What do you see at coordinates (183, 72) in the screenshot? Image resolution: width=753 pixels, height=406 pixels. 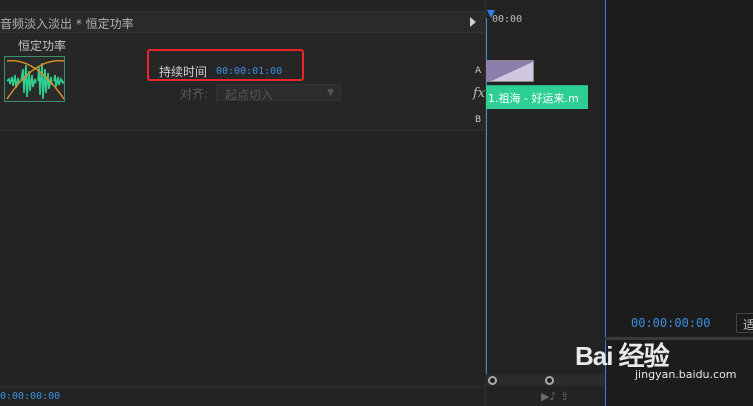 I see `duration-label: 持续时间` at bounding box center [183, 72].